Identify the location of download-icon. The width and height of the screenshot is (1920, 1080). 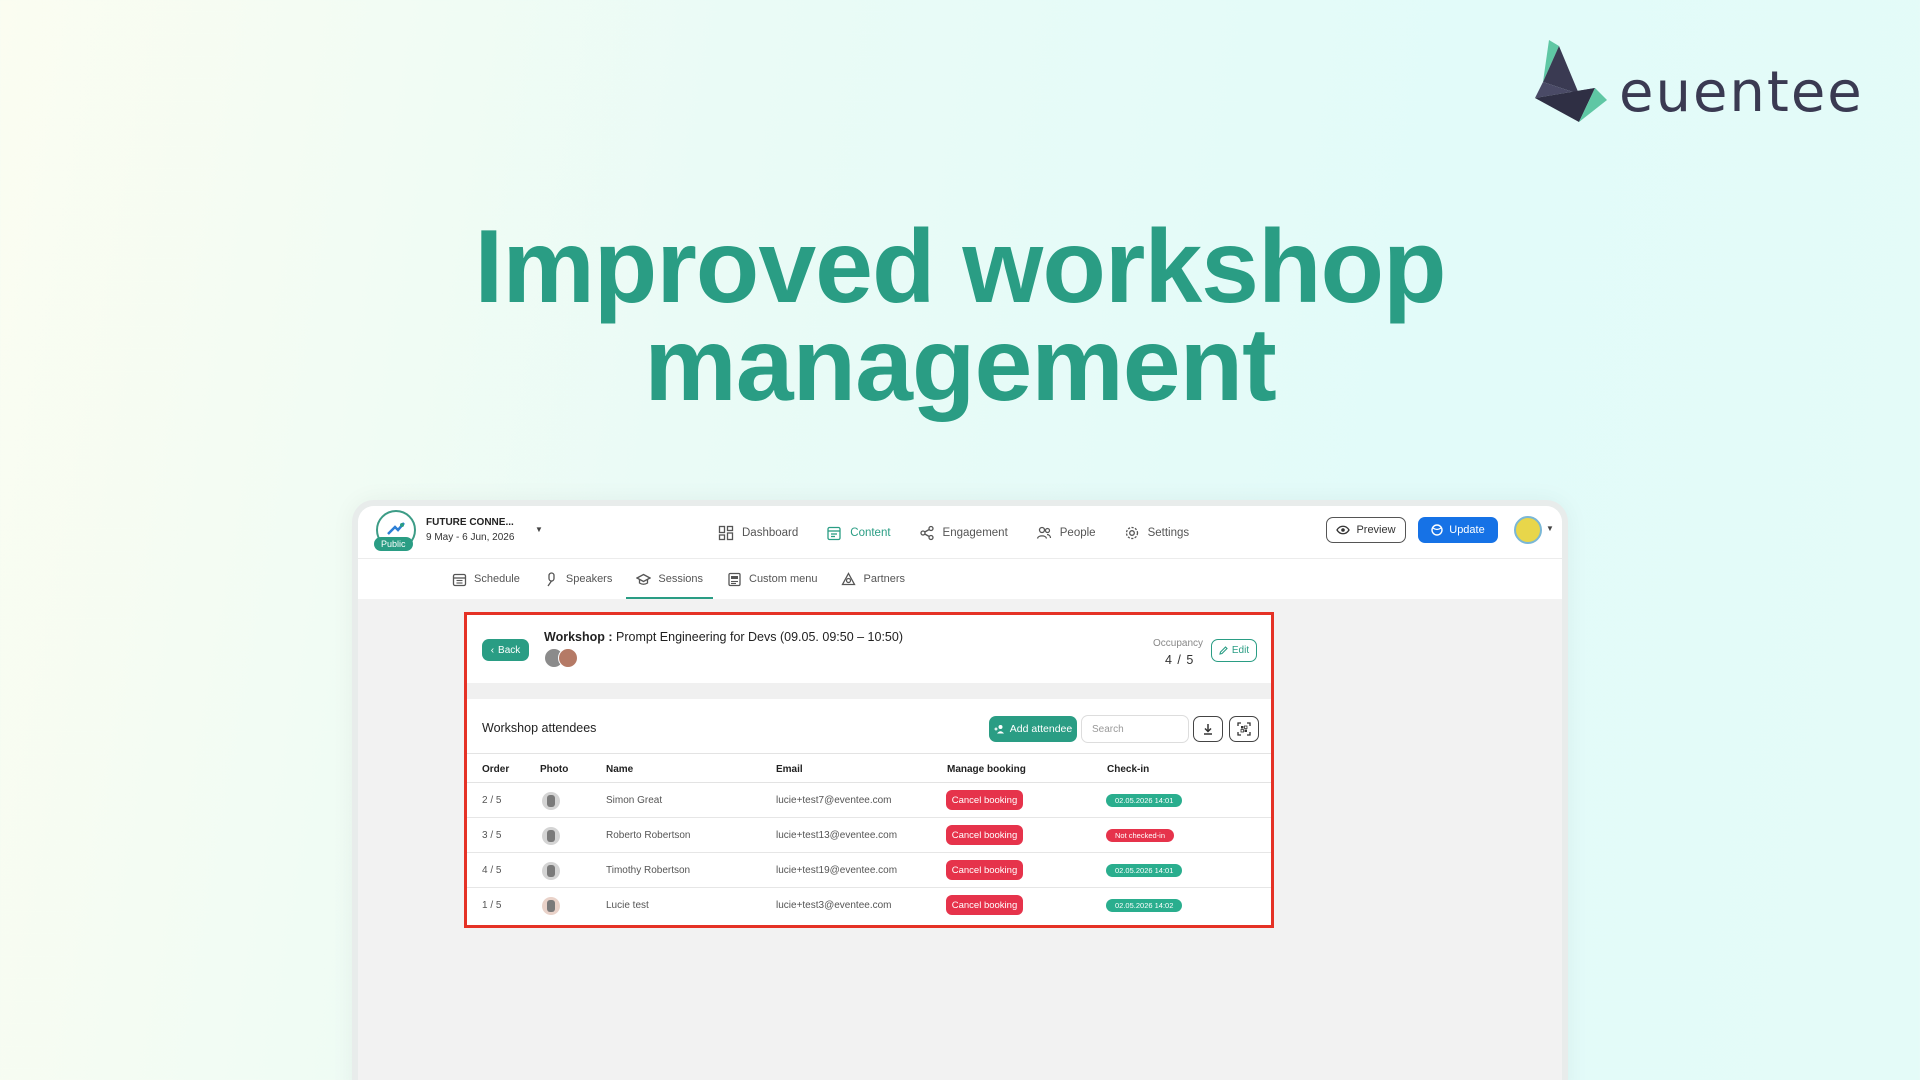
(1208, 729).